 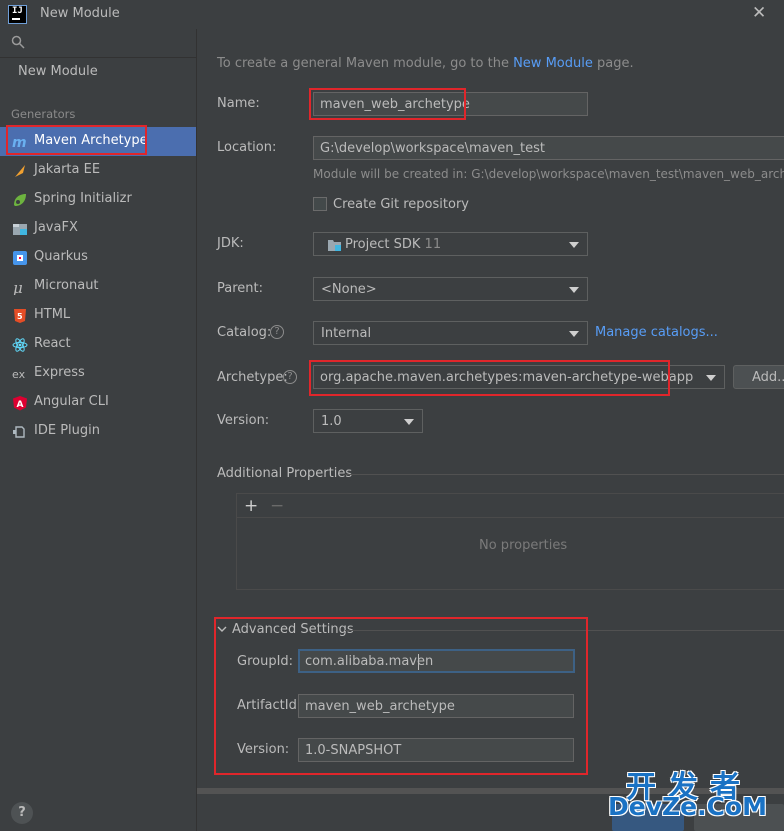 I want to click on highlight-box-advanced, so click(x=401, y=696).